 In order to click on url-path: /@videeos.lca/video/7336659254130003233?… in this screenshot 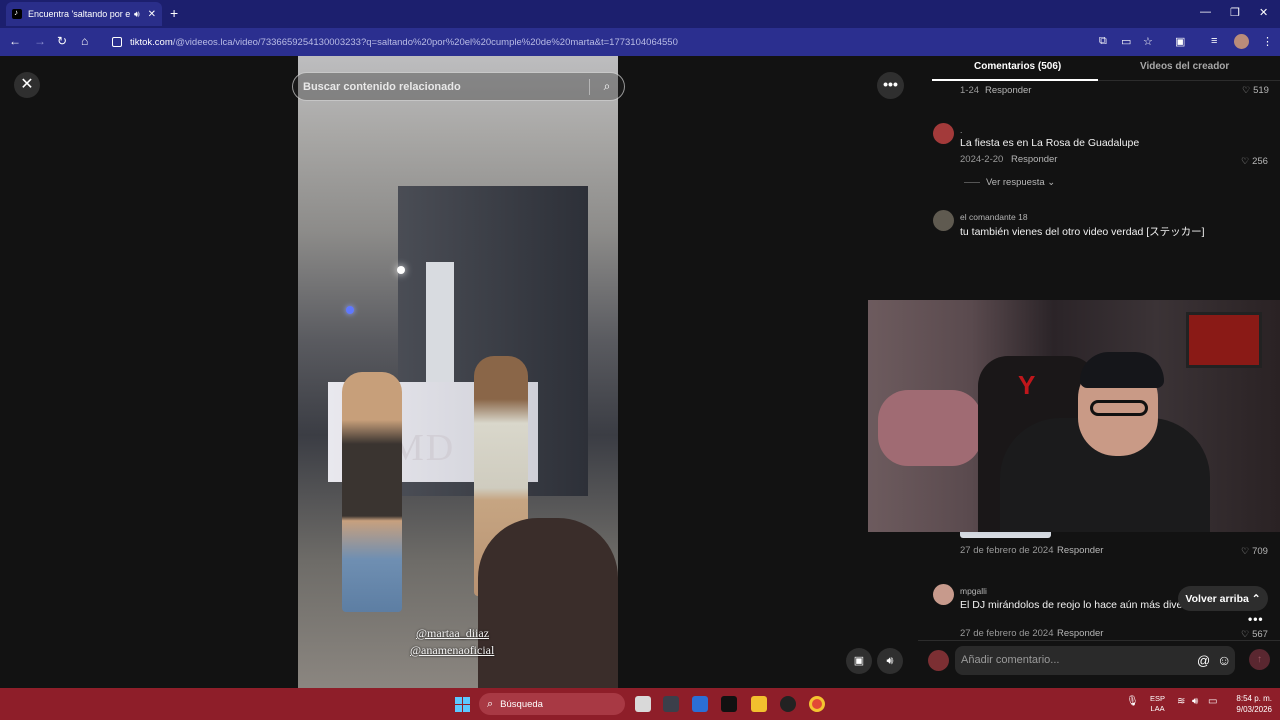, I will do `click(425, 42)`.